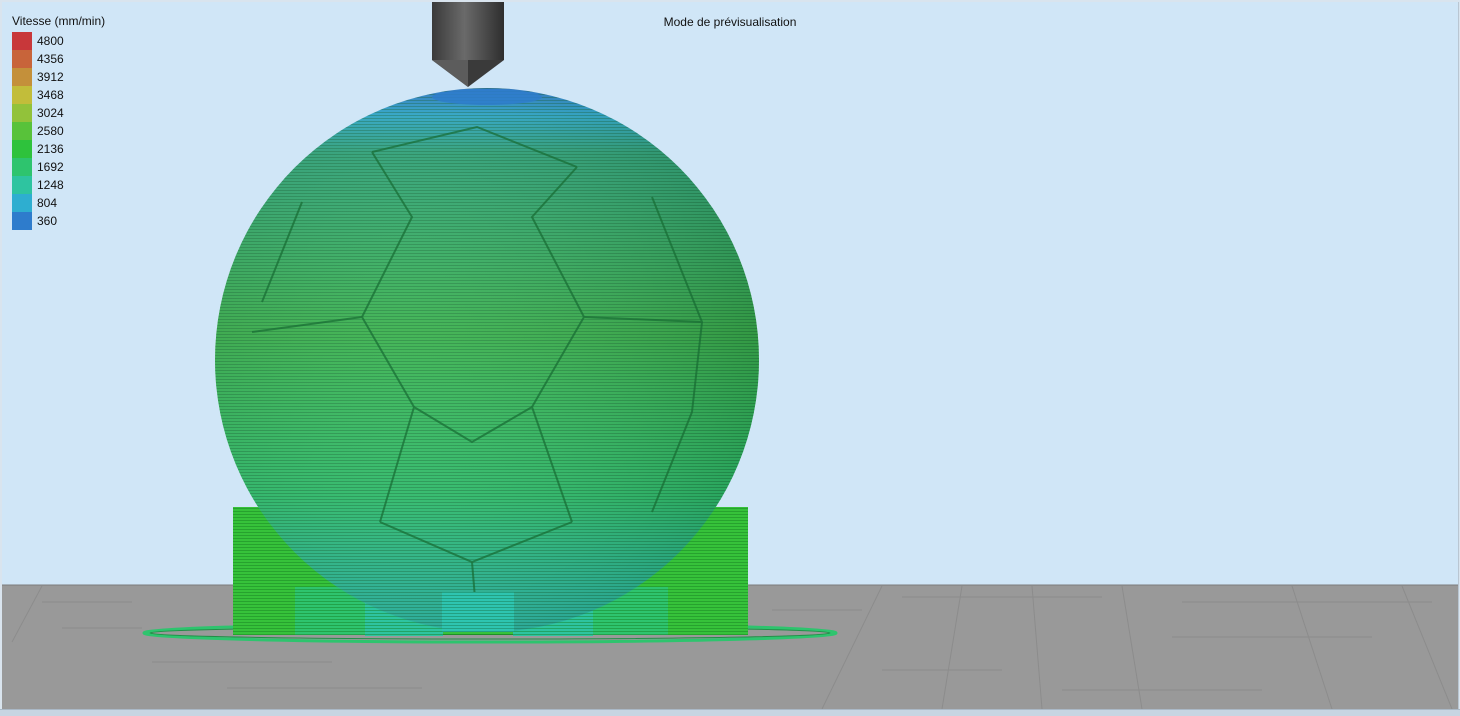 Image resolution: width=1460 pixels, height=716 pixels. I want to click on legend-value: 3024, so click(50, 113).